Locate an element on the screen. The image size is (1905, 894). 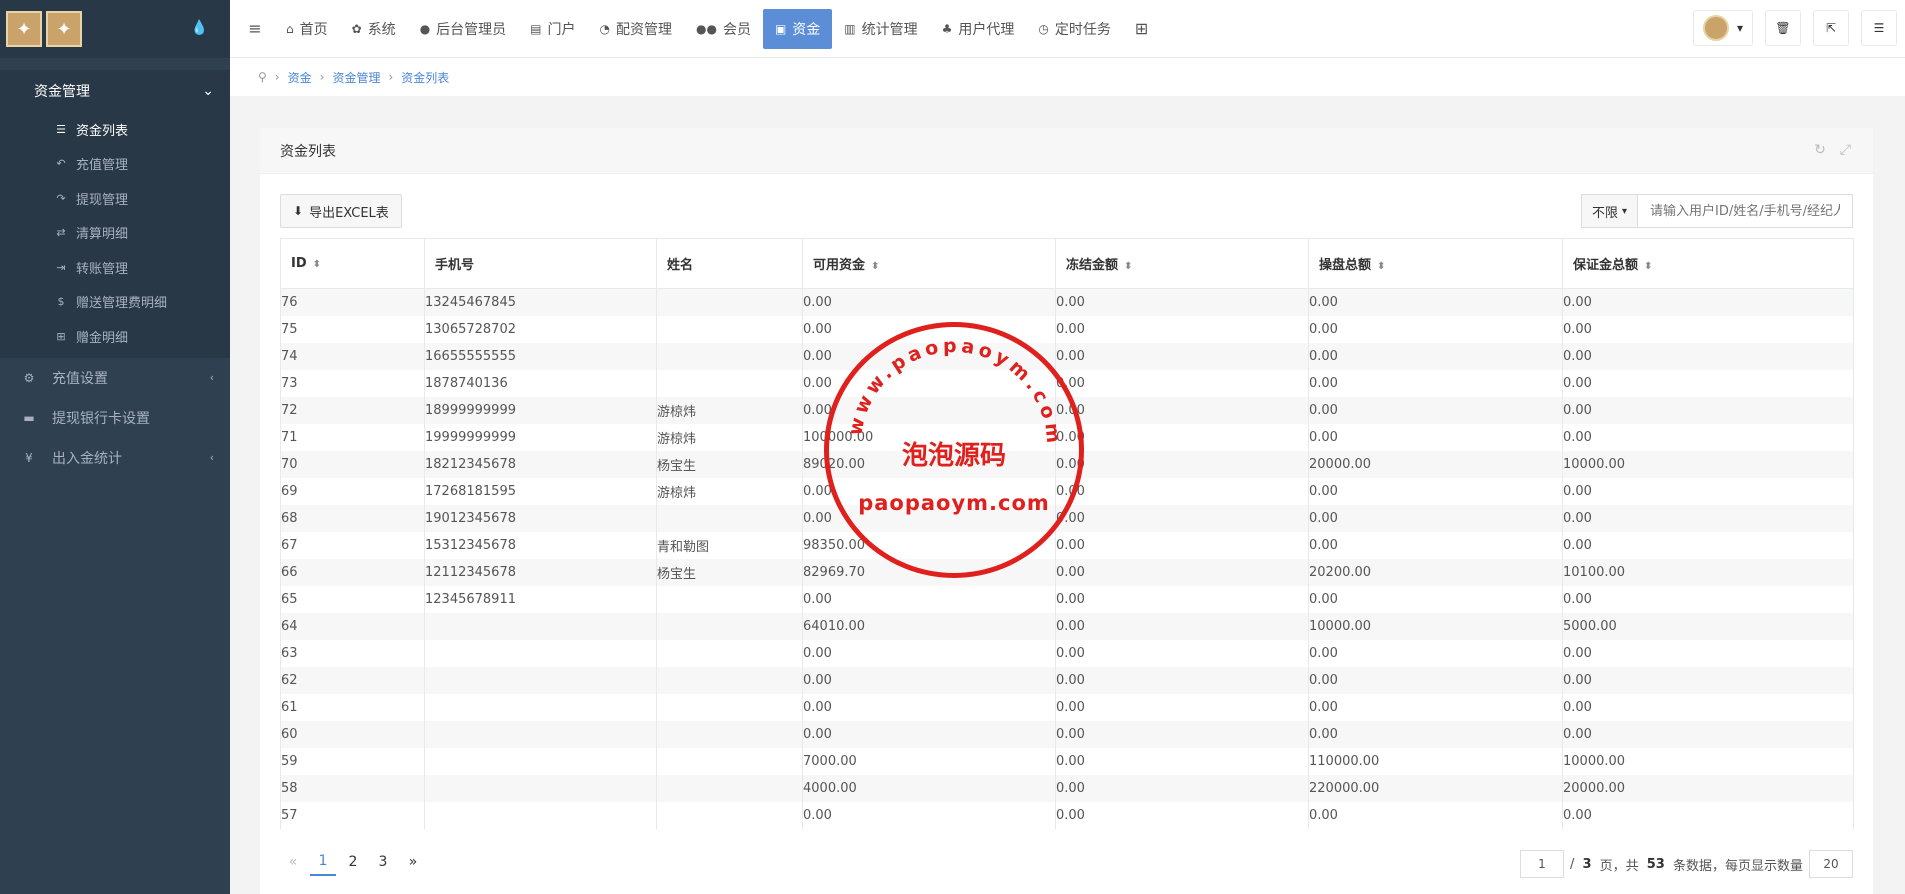
nav-tab: ♣ 用户代理 is located at coordinates (978, 29).